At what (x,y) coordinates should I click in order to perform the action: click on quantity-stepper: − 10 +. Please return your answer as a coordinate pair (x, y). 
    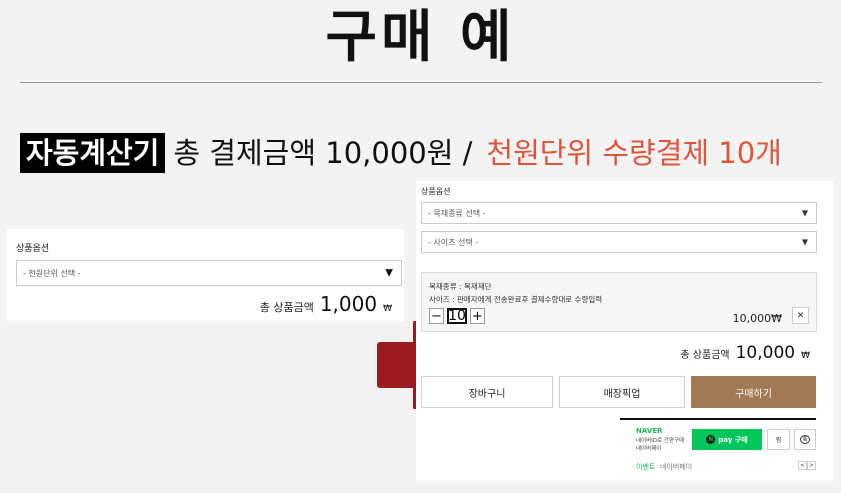
    Looking at the image, I should click on (457, 316).